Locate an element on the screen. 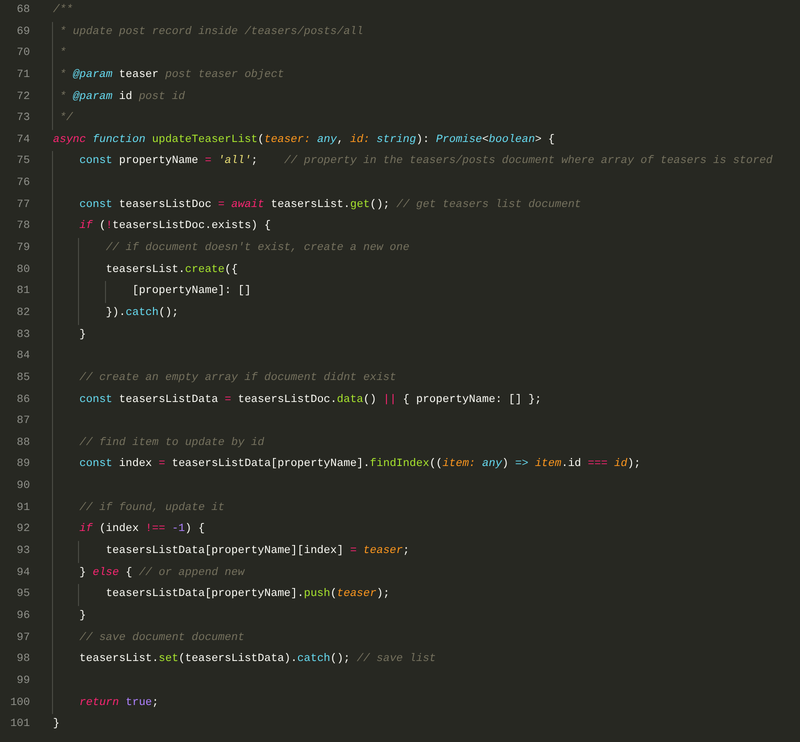 This screenshot has width=800, height=742. line-number: 82 is located at coordinates (23, 313).